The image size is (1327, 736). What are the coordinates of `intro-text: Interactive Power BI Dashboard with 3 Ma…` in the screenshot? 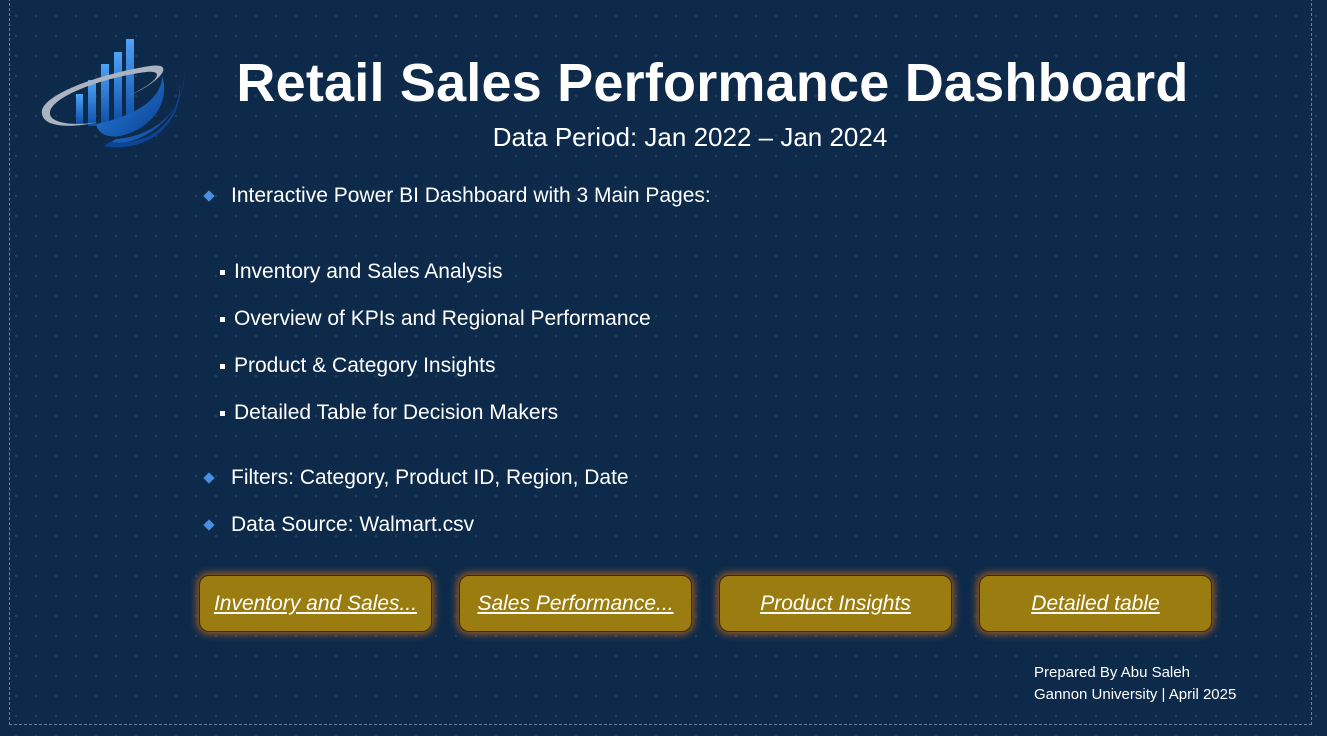 It's located at (471, 195).